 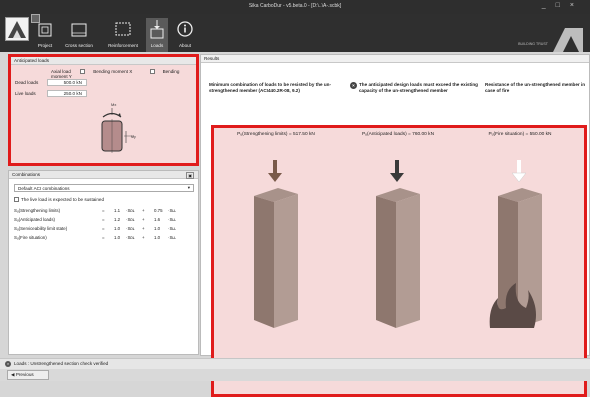 I want to click on close-button: ×, so click(x=577, y=5).